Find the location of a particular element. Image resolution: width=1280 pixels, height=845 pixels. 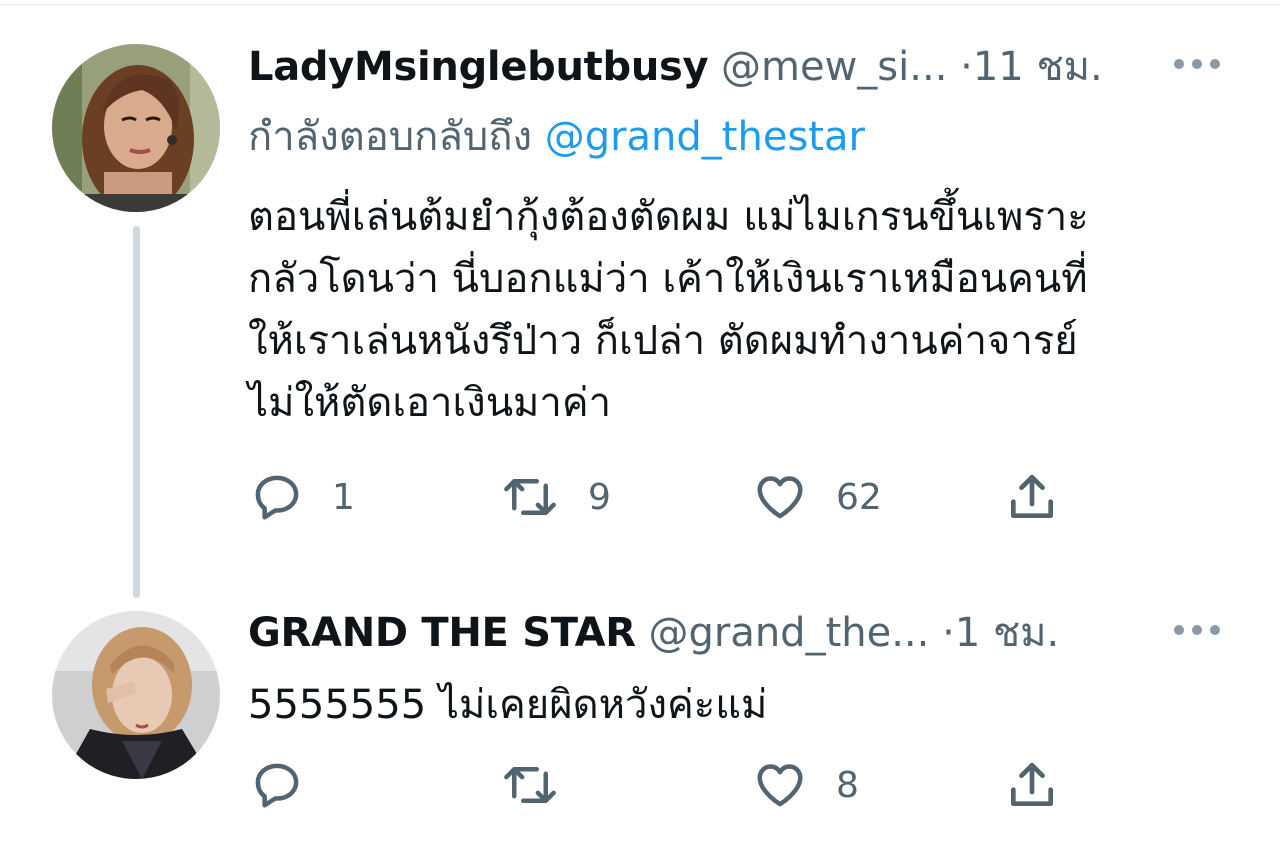

tweet-time: 1 ชม. is located at coordinates (1007, 633).